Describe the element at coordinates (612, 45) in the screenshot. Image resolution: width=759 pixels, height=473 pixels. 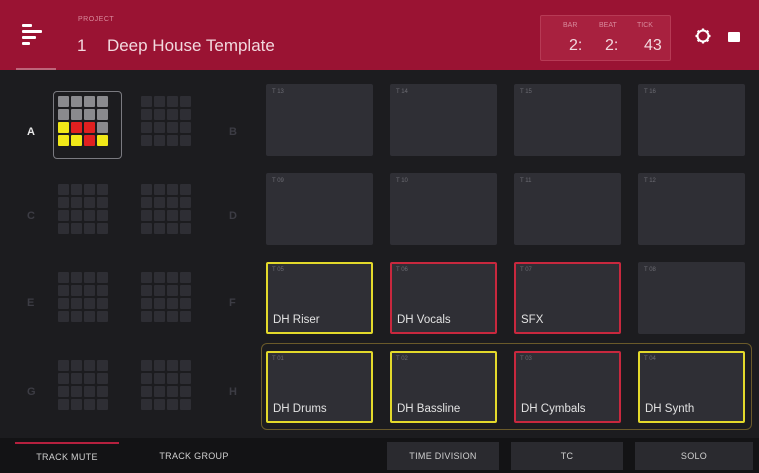
I see `beat-value: 2:` at that location.